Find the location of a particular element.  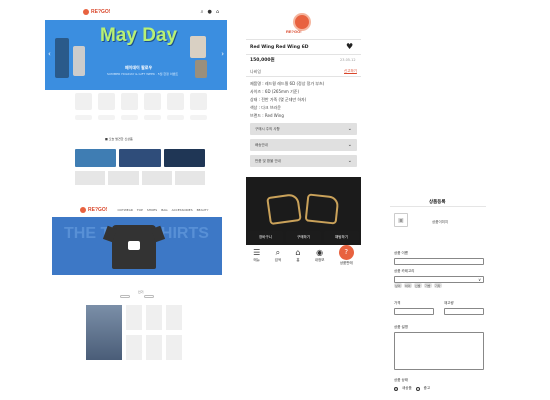

desktop-logo: RE?GO! is located at coordinates (93, 210).